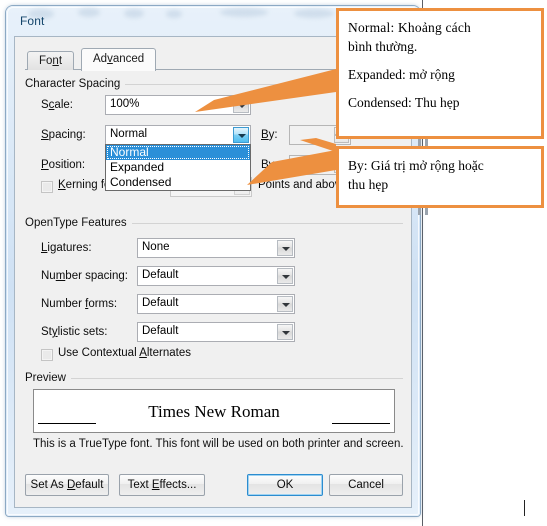 The height and width of the screenshot is (526, 547). I want to click on annotation-line-4: Condensed: Thu hẹp, so click(404, 102).